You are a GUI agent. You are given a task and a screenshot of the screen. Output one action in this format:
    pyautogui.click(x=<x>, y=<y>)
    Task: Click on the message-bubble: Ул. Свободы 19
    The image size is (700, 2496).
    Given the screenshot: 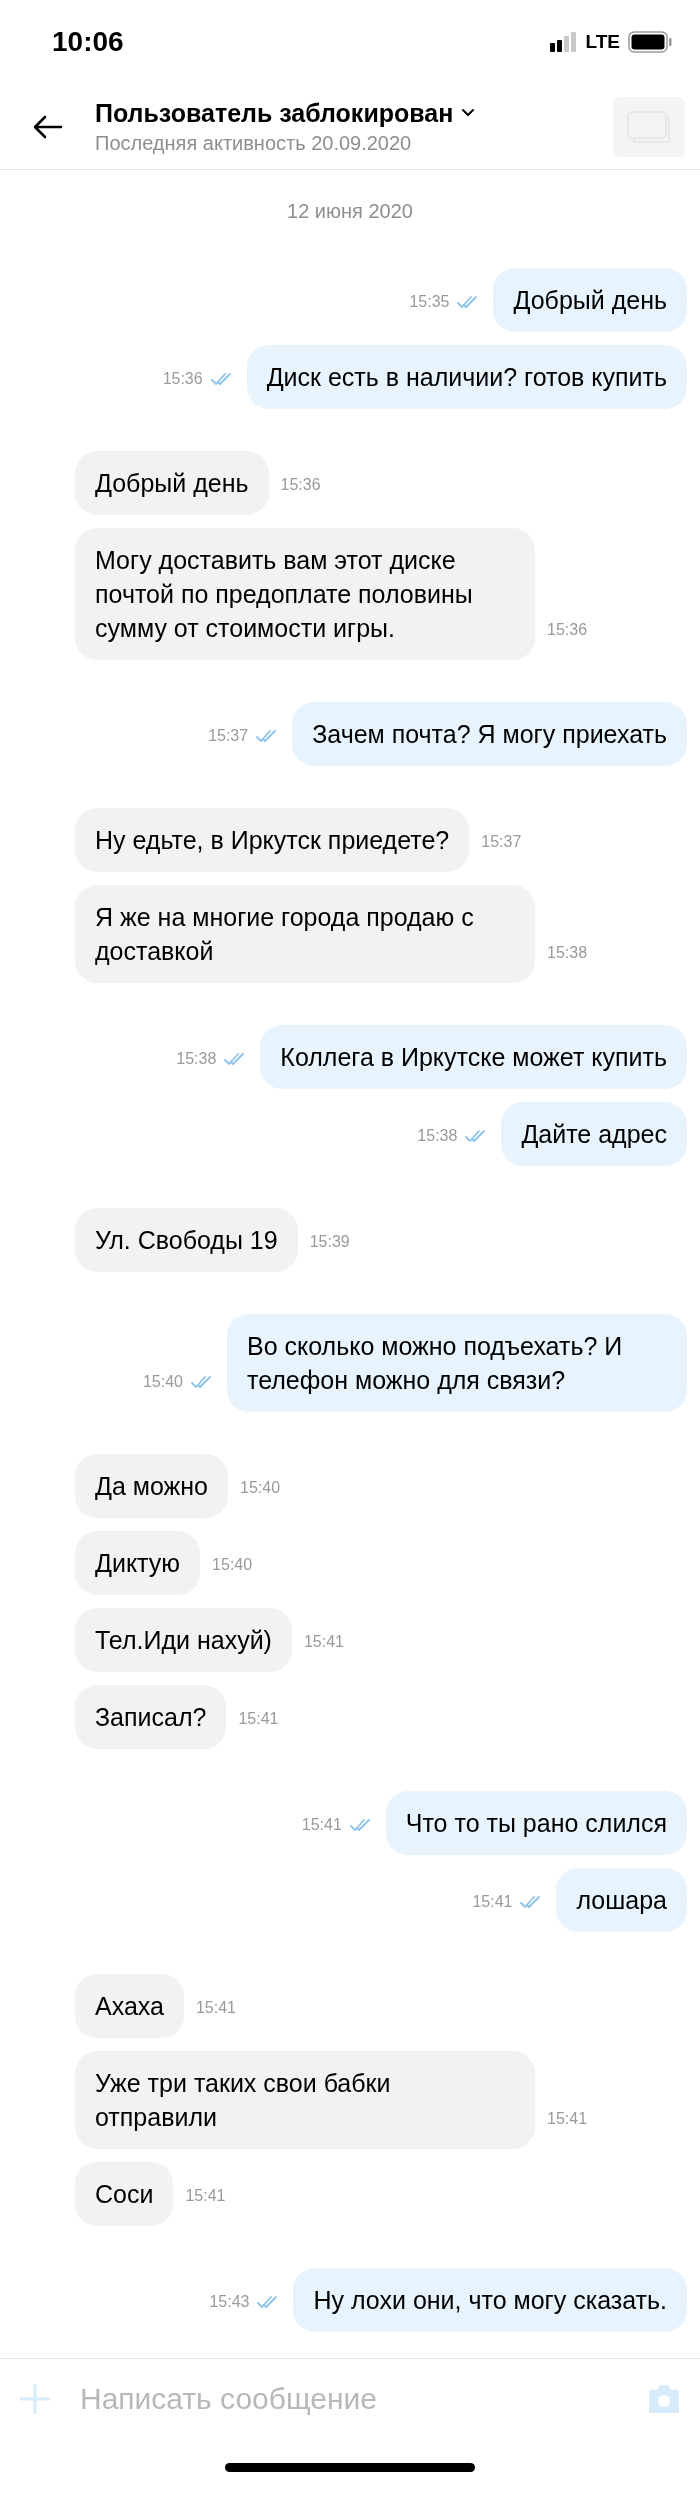 What is the action you would take?
    pyautogui.click(x=186, y=1240)
    